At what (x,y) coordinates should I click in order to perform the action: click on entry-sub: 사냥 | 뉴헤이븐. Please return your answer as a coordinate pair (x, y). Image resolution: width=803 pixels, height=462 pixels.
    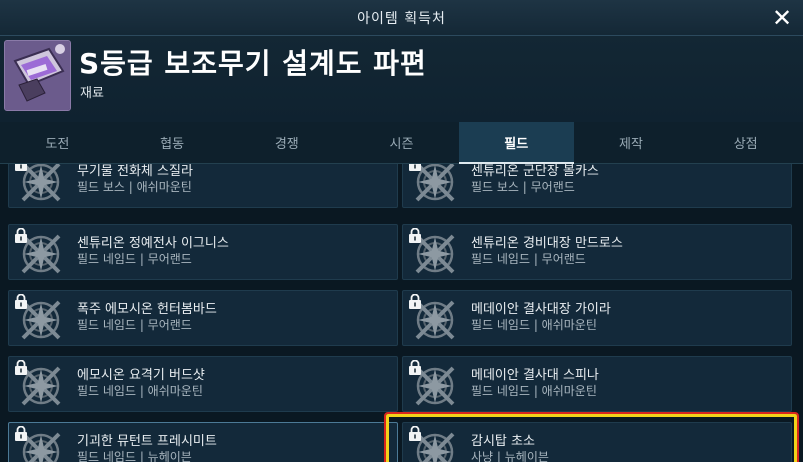
    Looking at the image, I should click on (510, 456).